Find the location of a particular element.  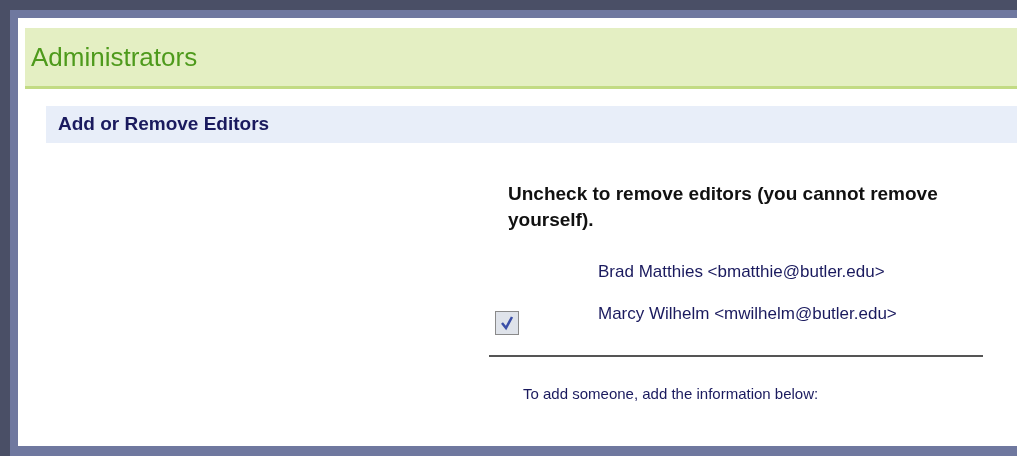

add-hint-text: To add someone, add the information below: is located at coordinates (671, 394).